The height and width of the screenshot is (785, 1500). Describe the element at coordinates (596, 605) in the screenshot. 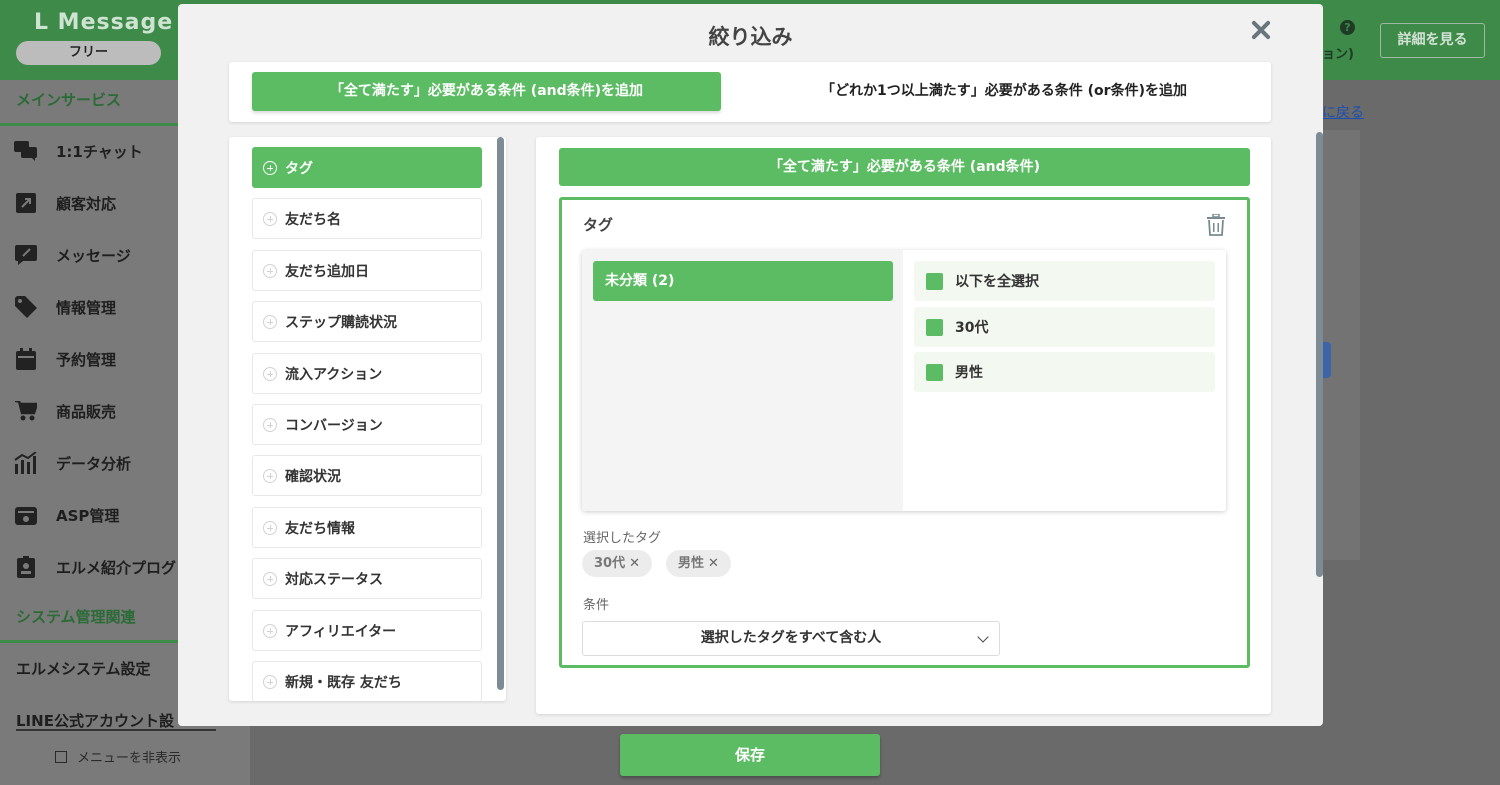

I see `condition-label: 条件` at that location.